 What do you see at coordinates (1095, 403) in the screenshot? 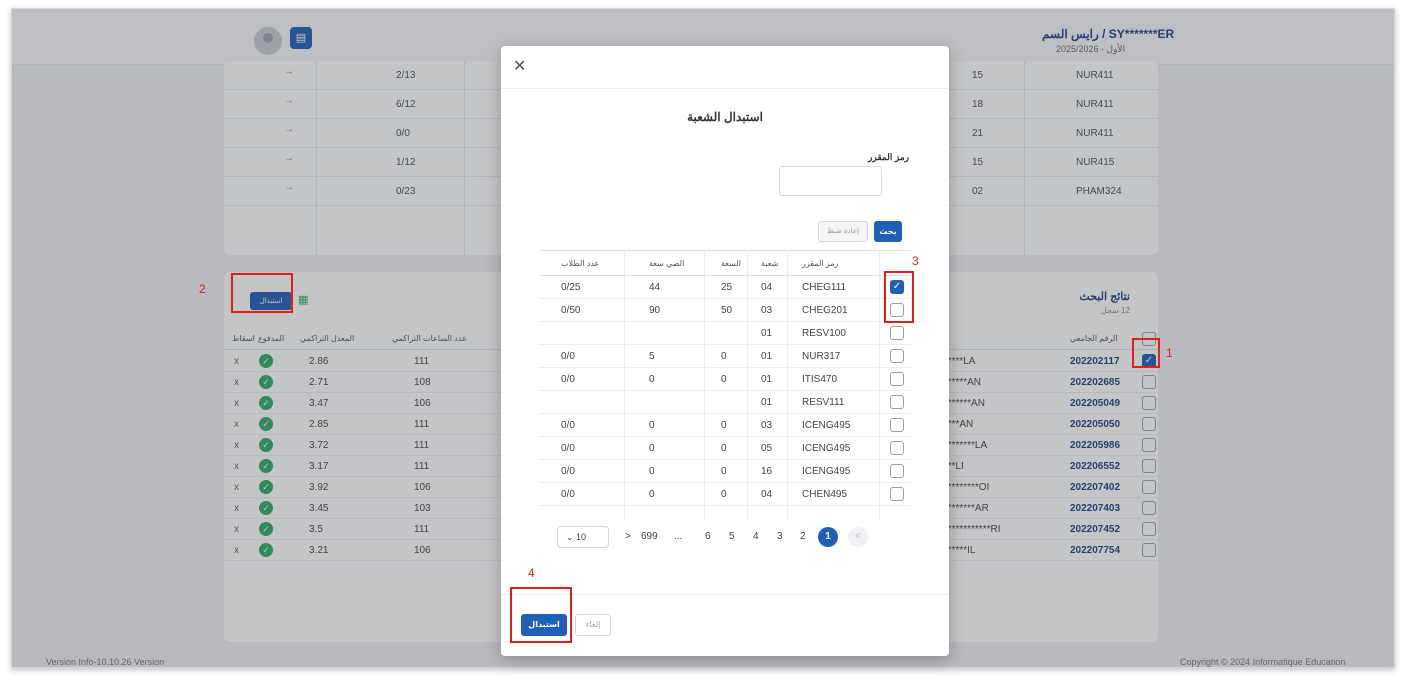
I see `student-id-cell: 202205049` at bounding box center [1095, 403].